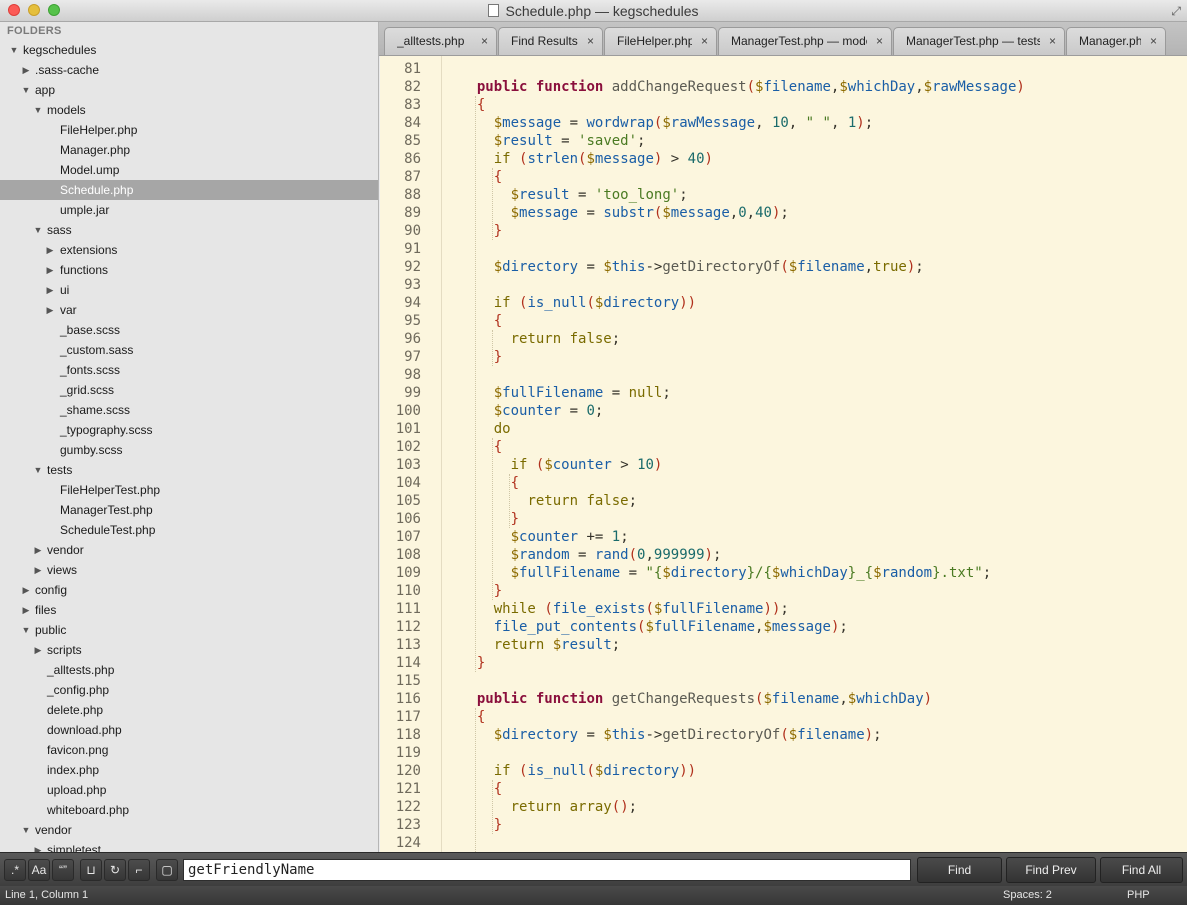  What do you see at coordinates (189, 90) in the screenshot?
I see `sidebar-folder-item: ▼ app` at bounding box center [189, 90].